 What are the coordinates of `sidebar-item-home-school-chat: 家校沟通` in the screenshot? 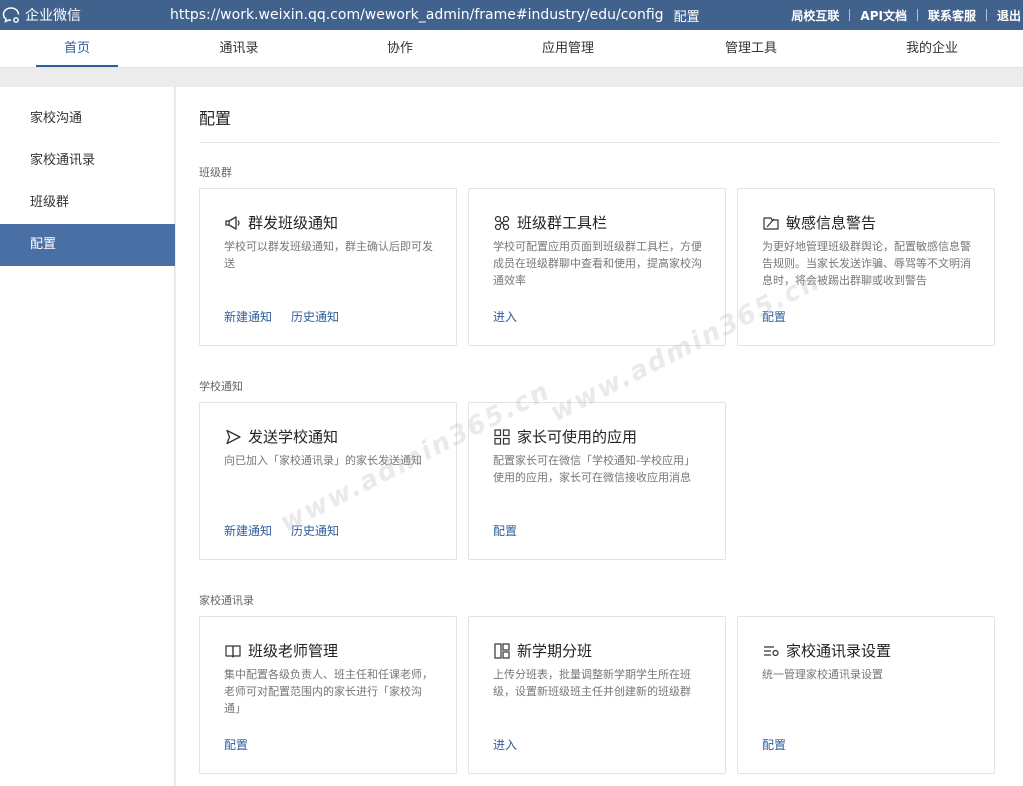 It's located at (87, 119).